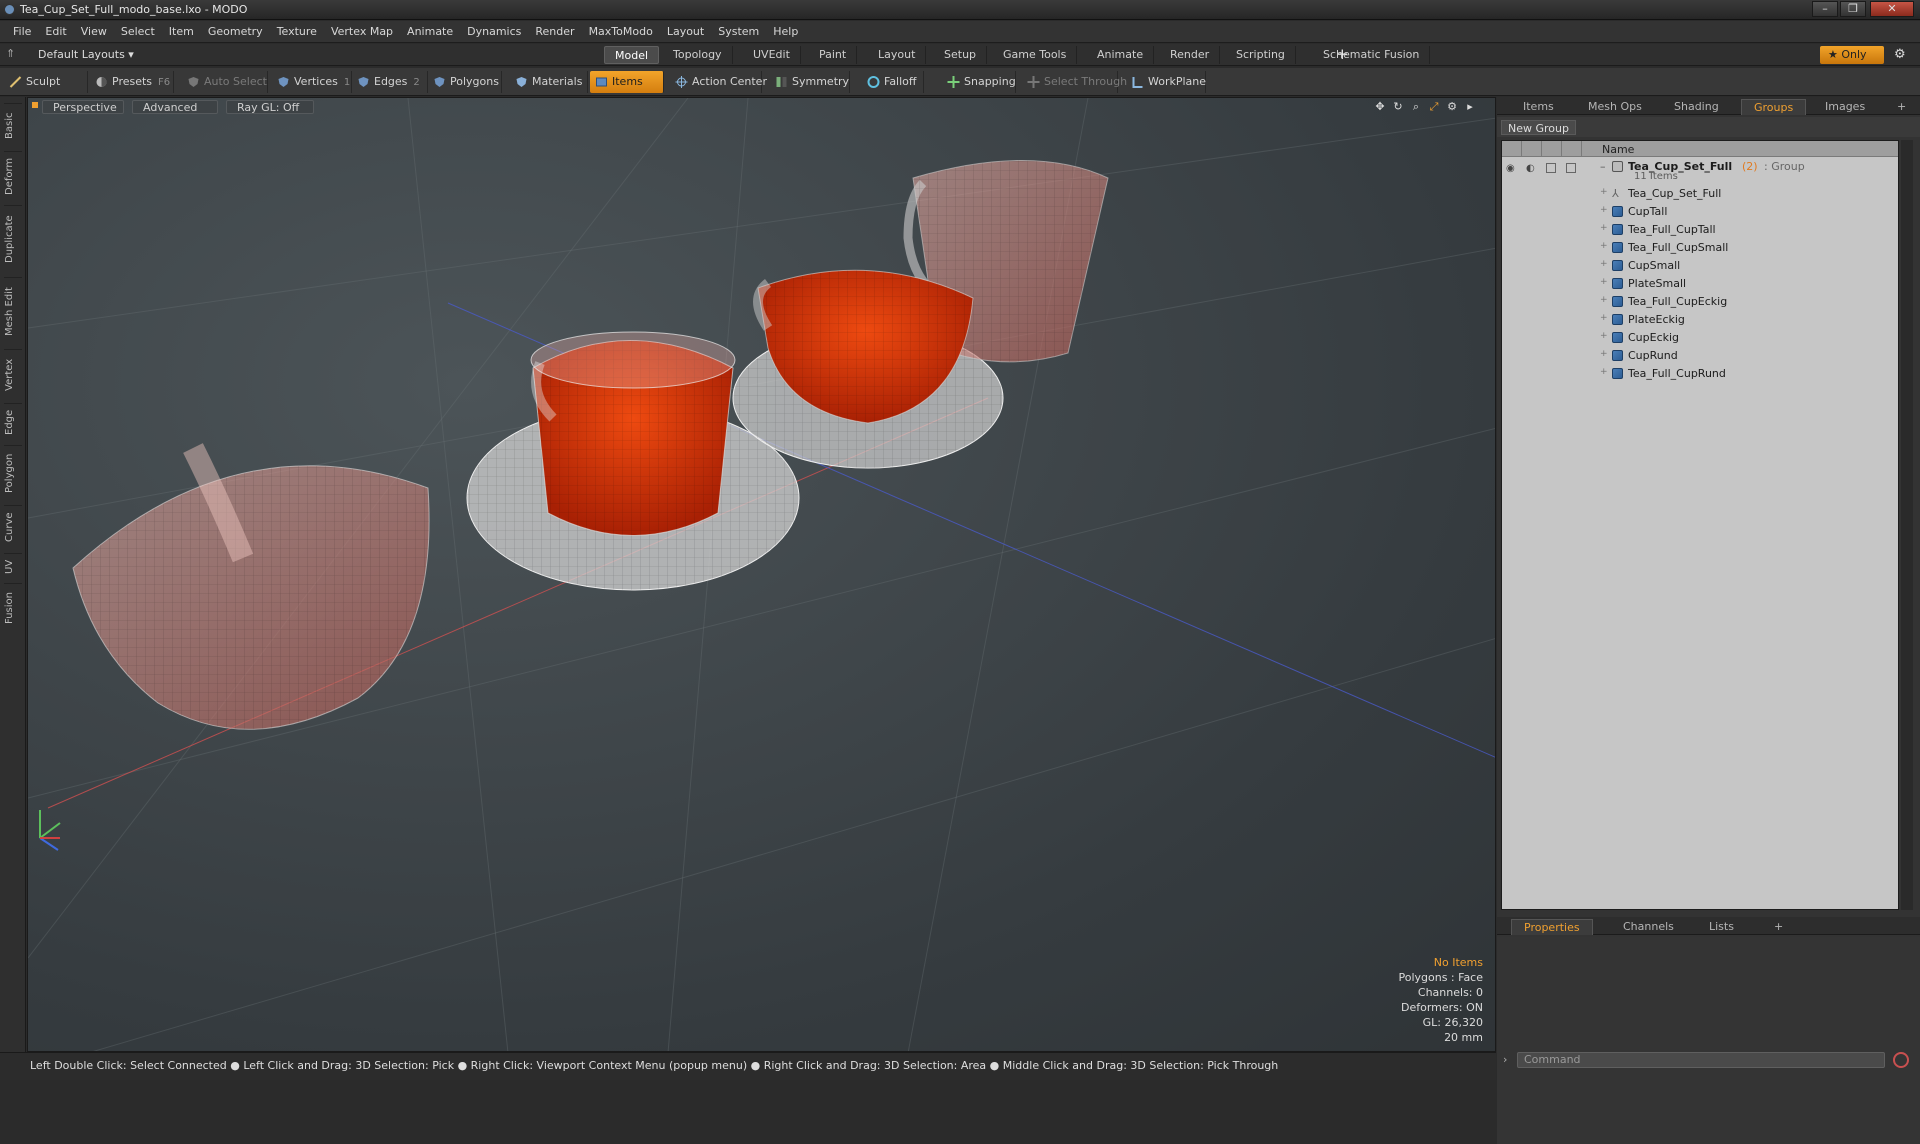  I want to click on workplane-button: WorkPlane, so click(1166, 82).